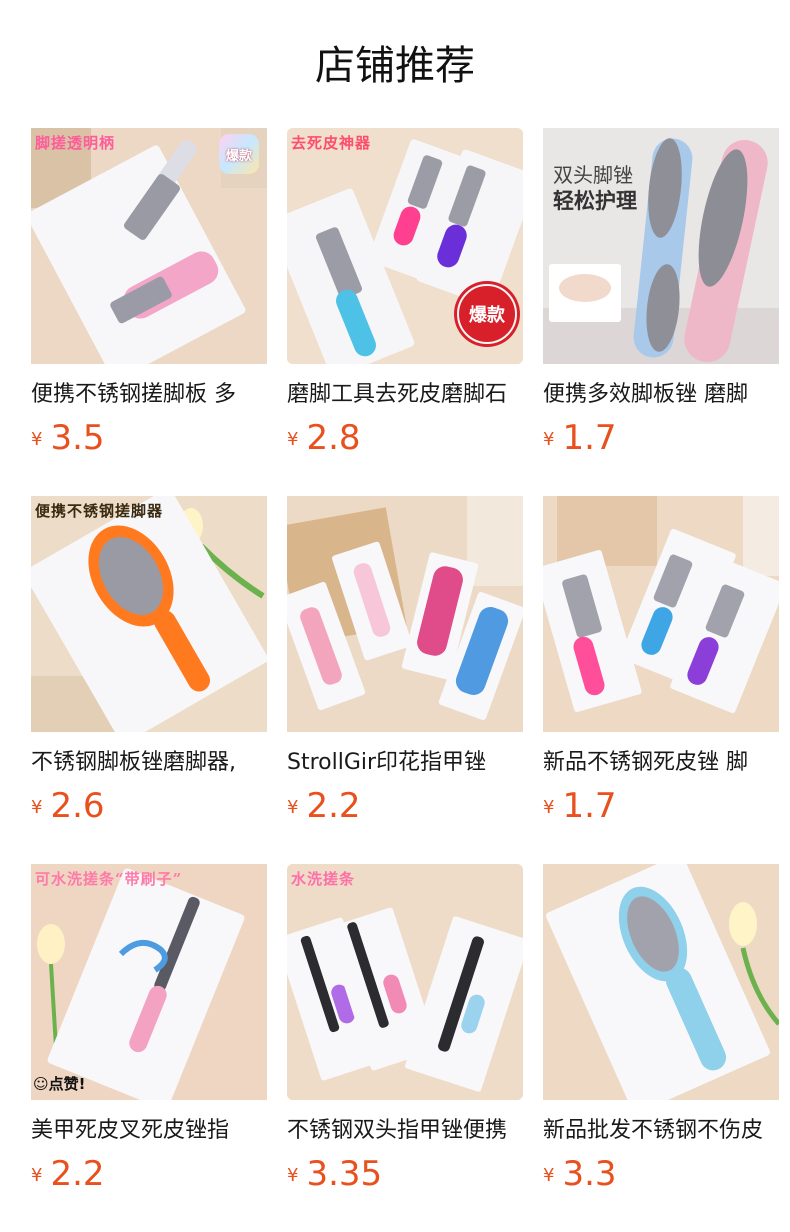 The height and width of the screenshot is (1232, 790). Describe the element at coordinates (77, 438) in the screenshot. I see `price-value: 3.5` at that location.